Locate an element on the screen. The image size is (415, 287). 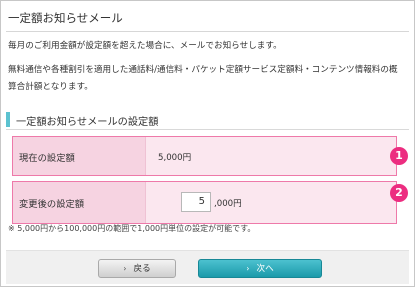
new-amount-label-cell: 変更後の設定額 is located at coordinates (79, 202).